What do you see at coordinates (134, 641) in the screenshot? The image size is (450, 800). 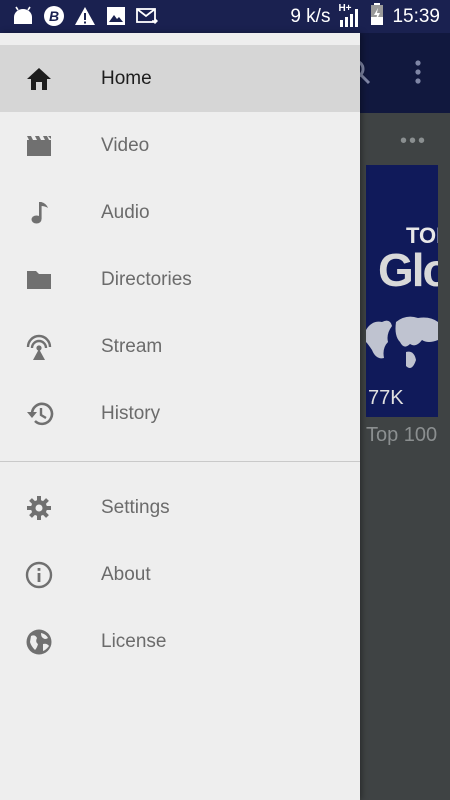 I see `drawer-item-label: License` at bounding box center [134, 641].